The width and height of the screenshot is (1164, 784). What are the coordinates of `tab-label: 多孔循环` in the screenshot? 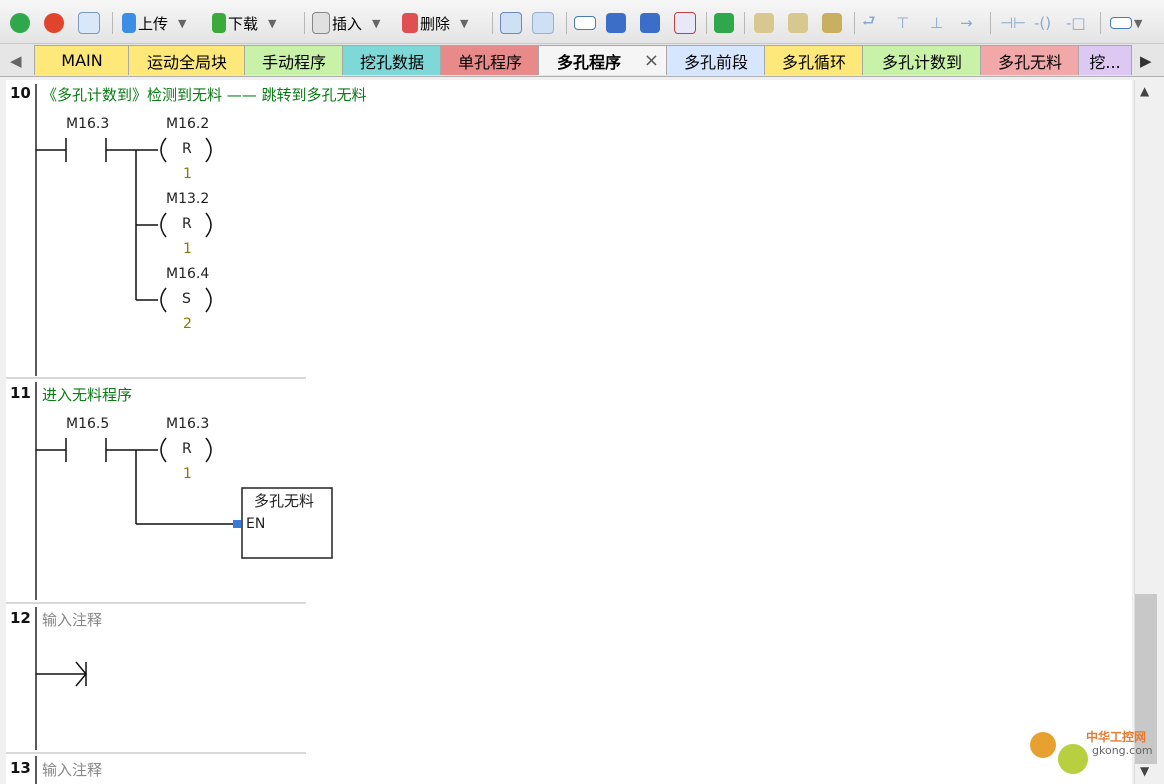 It's located at (813, 62).